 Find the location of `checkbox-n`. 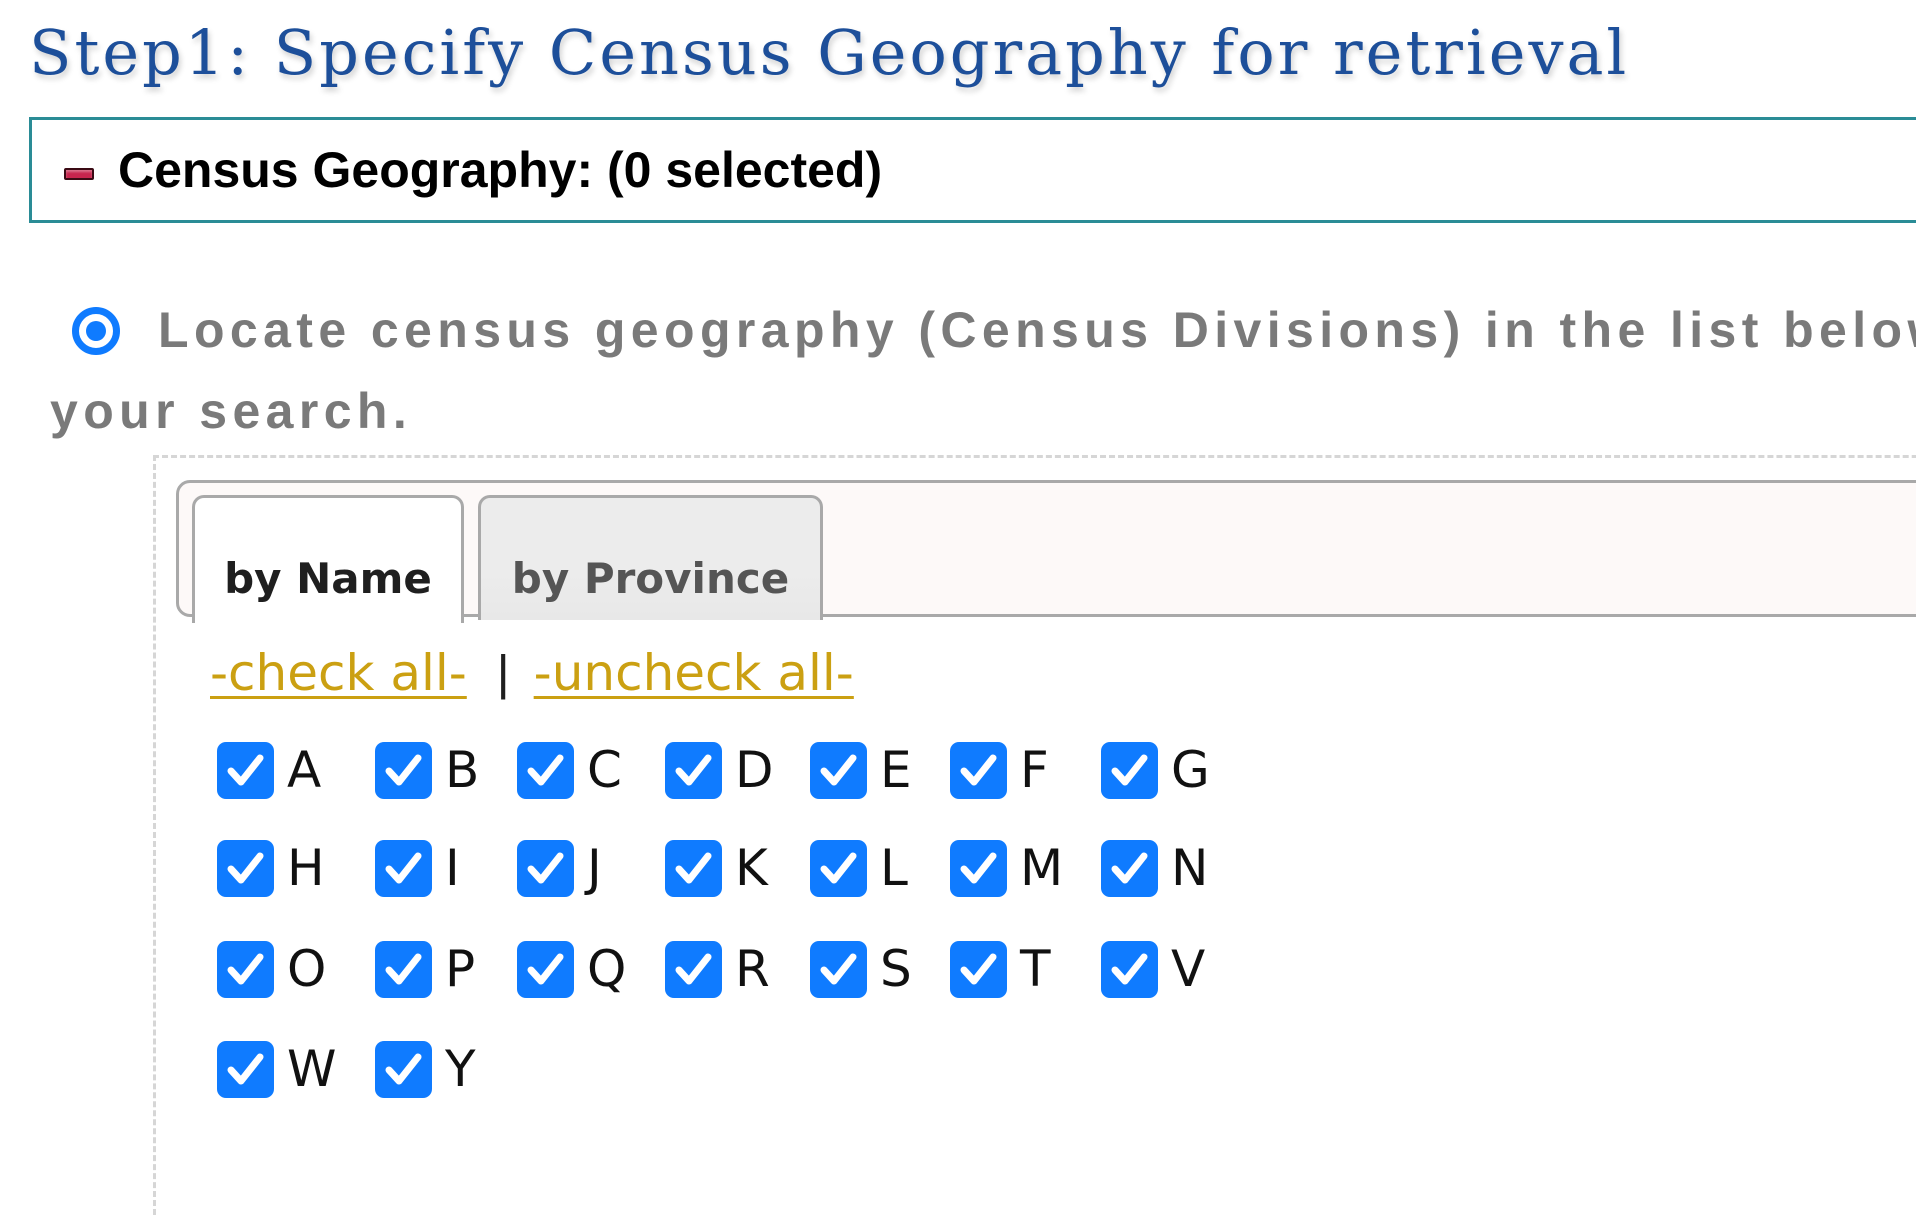

checkbox-n is located at coordinates (1129, 868).